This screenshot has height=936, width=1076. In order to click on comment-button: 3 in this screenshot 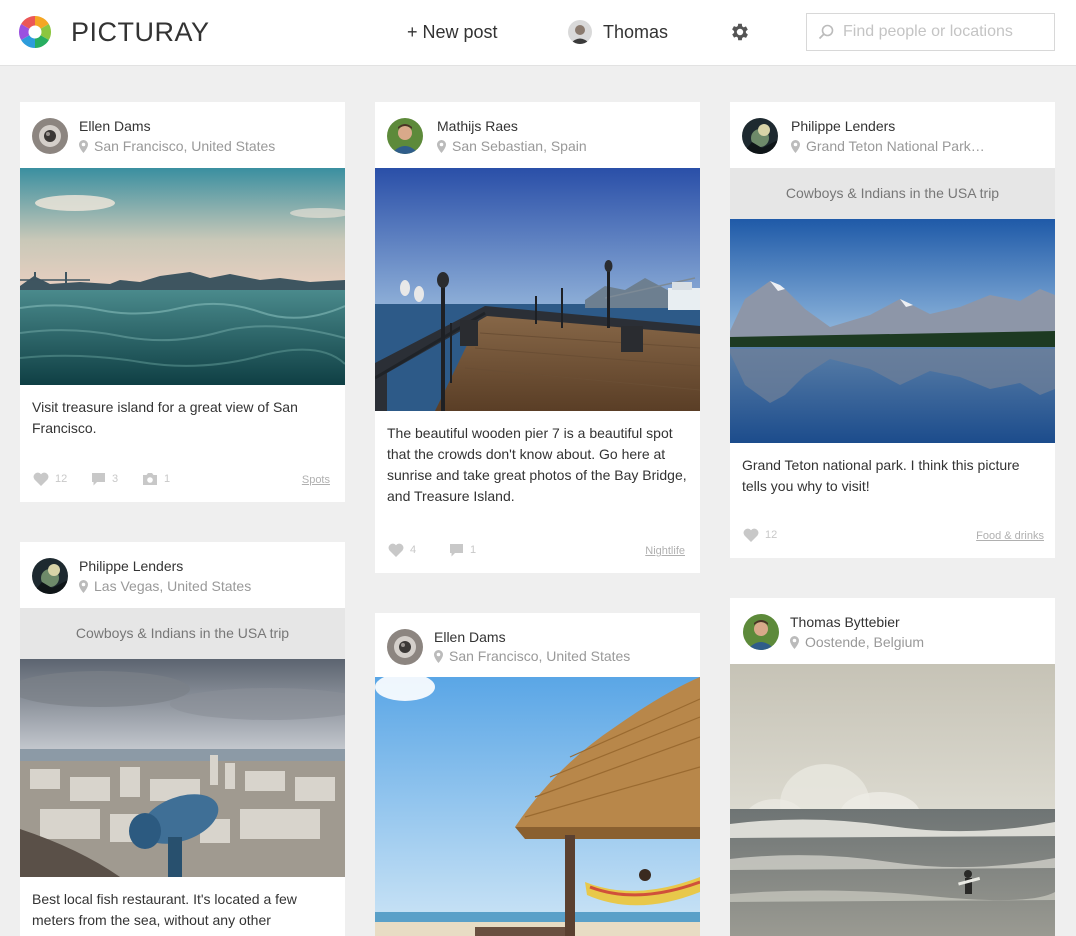, I will do `click(104, 479)`.